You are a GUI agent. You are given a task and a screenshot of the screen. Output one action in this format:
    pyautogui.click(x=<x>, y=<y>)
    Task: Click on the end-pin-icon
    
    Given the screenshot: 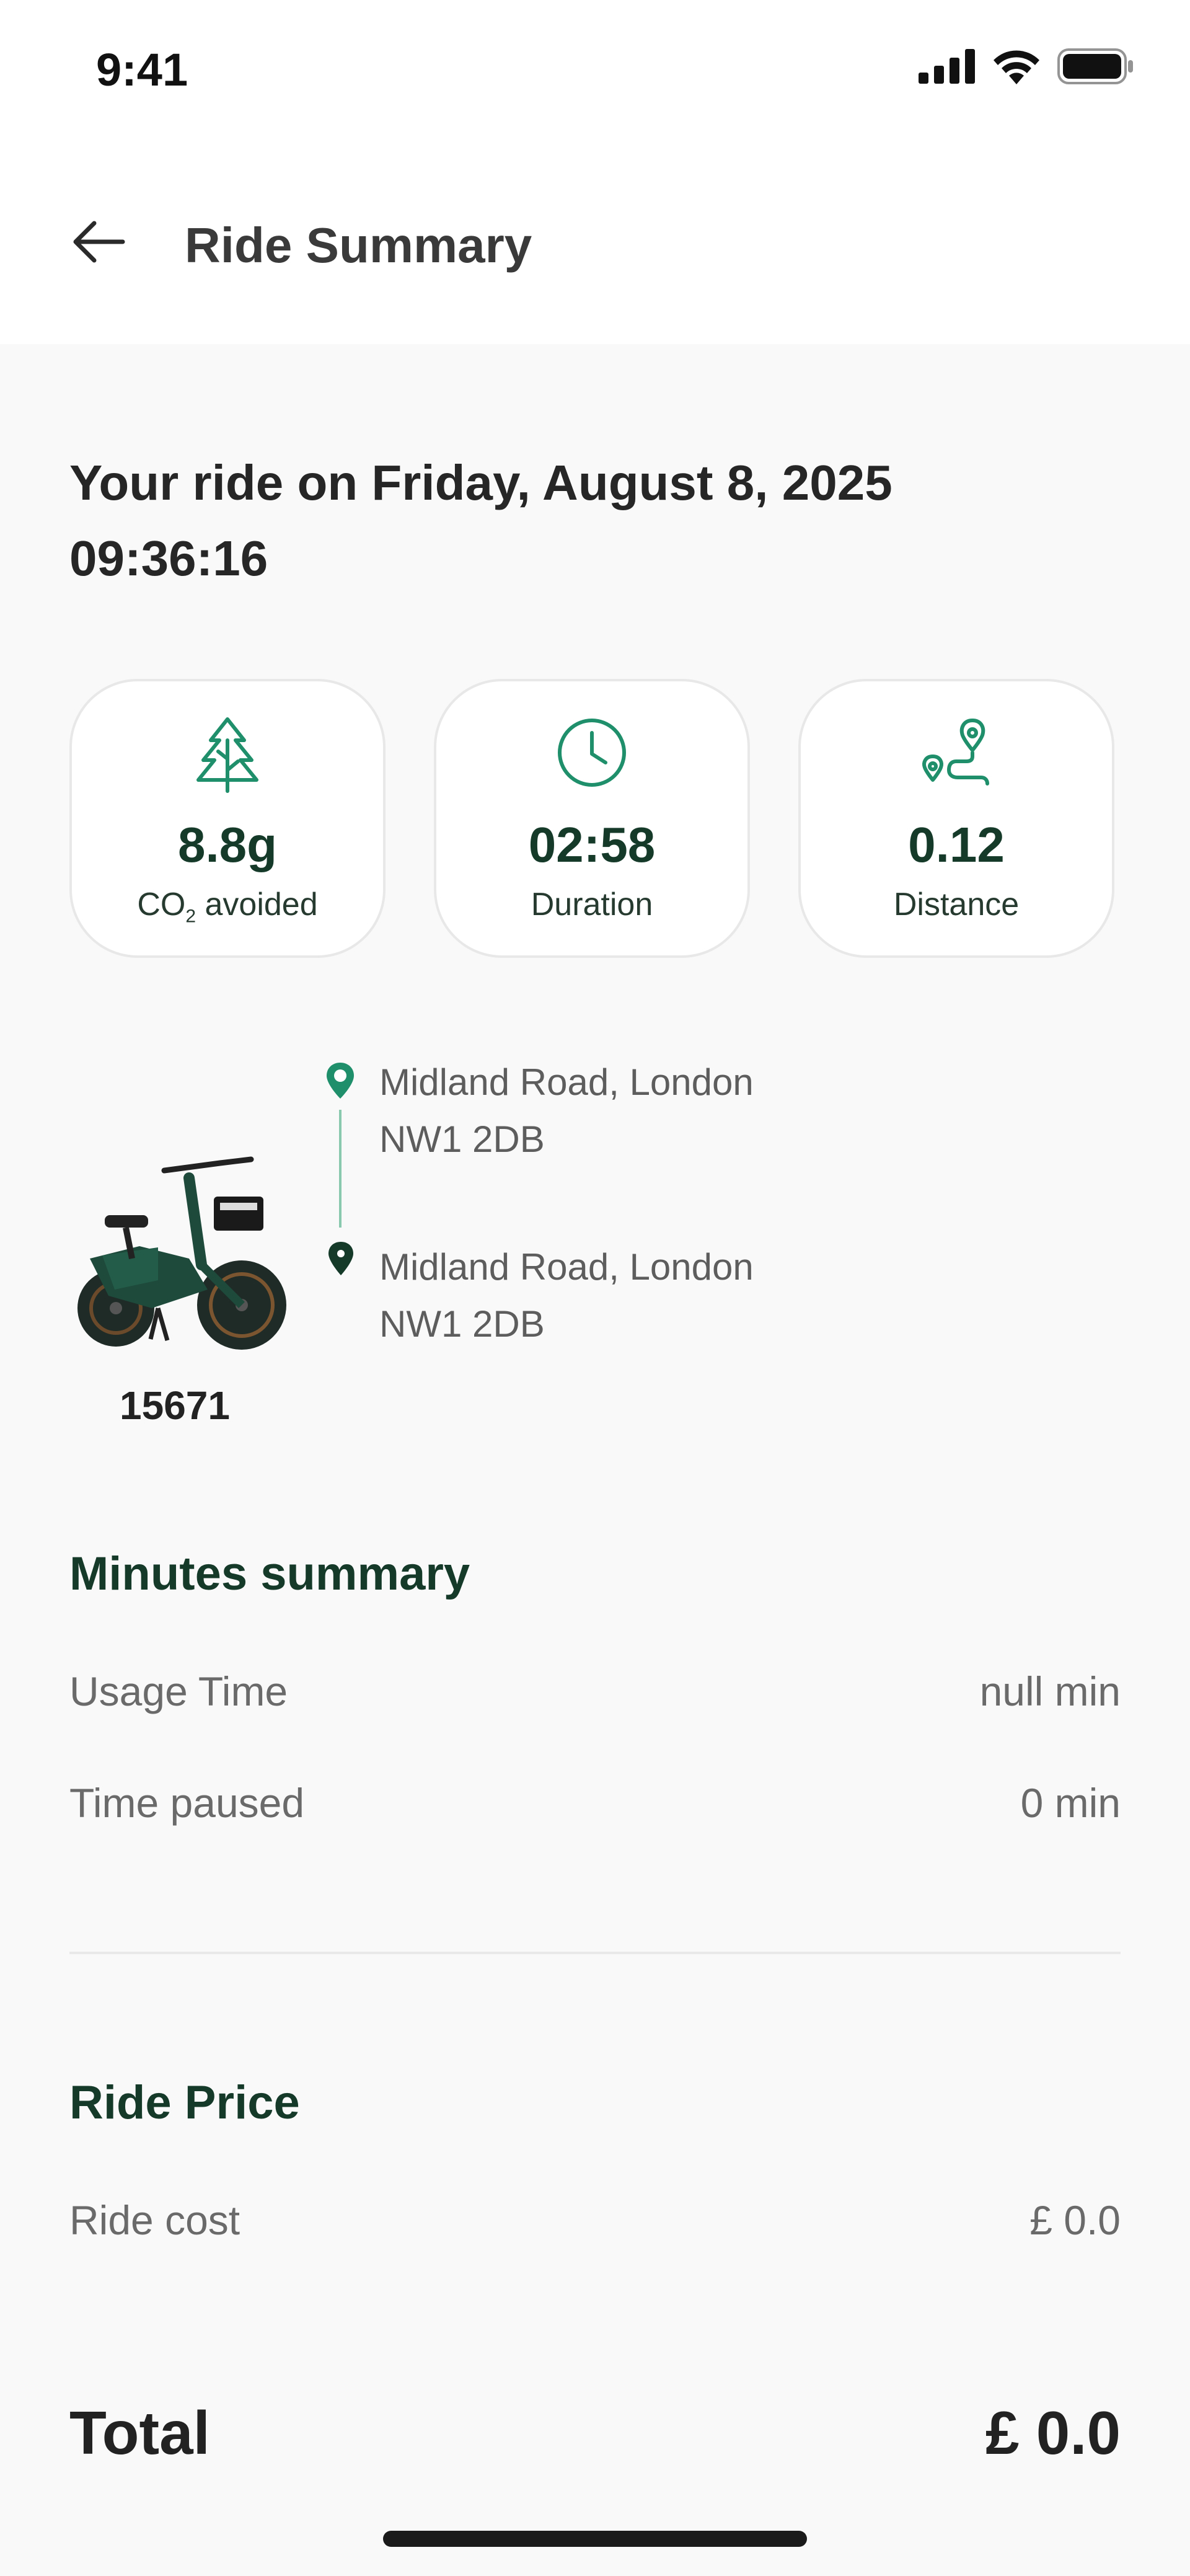 What is the action you would take?
    pyautogui.click(x=340, y=1258)
    